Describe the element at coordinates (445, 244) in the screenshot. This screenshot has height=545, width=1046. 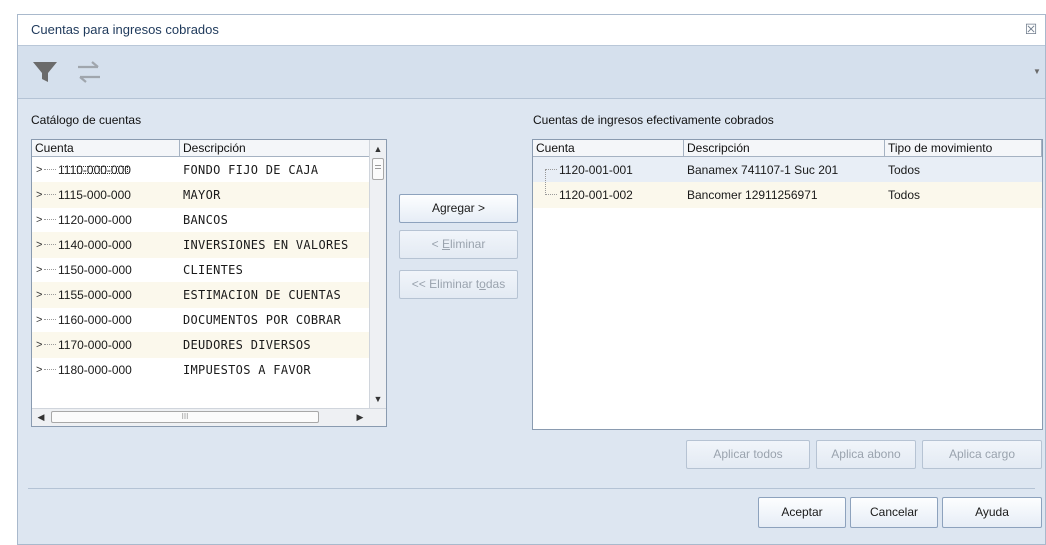
I see `eliminar-key: E` at that location.